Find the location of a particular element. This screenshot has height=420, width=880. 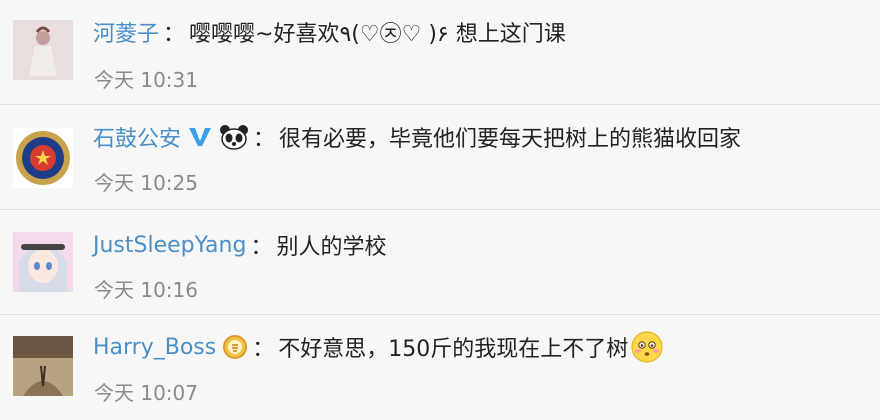

comment-text: 不好意思，150斤的我现在上不了树 is located at coordinates (453, 349).